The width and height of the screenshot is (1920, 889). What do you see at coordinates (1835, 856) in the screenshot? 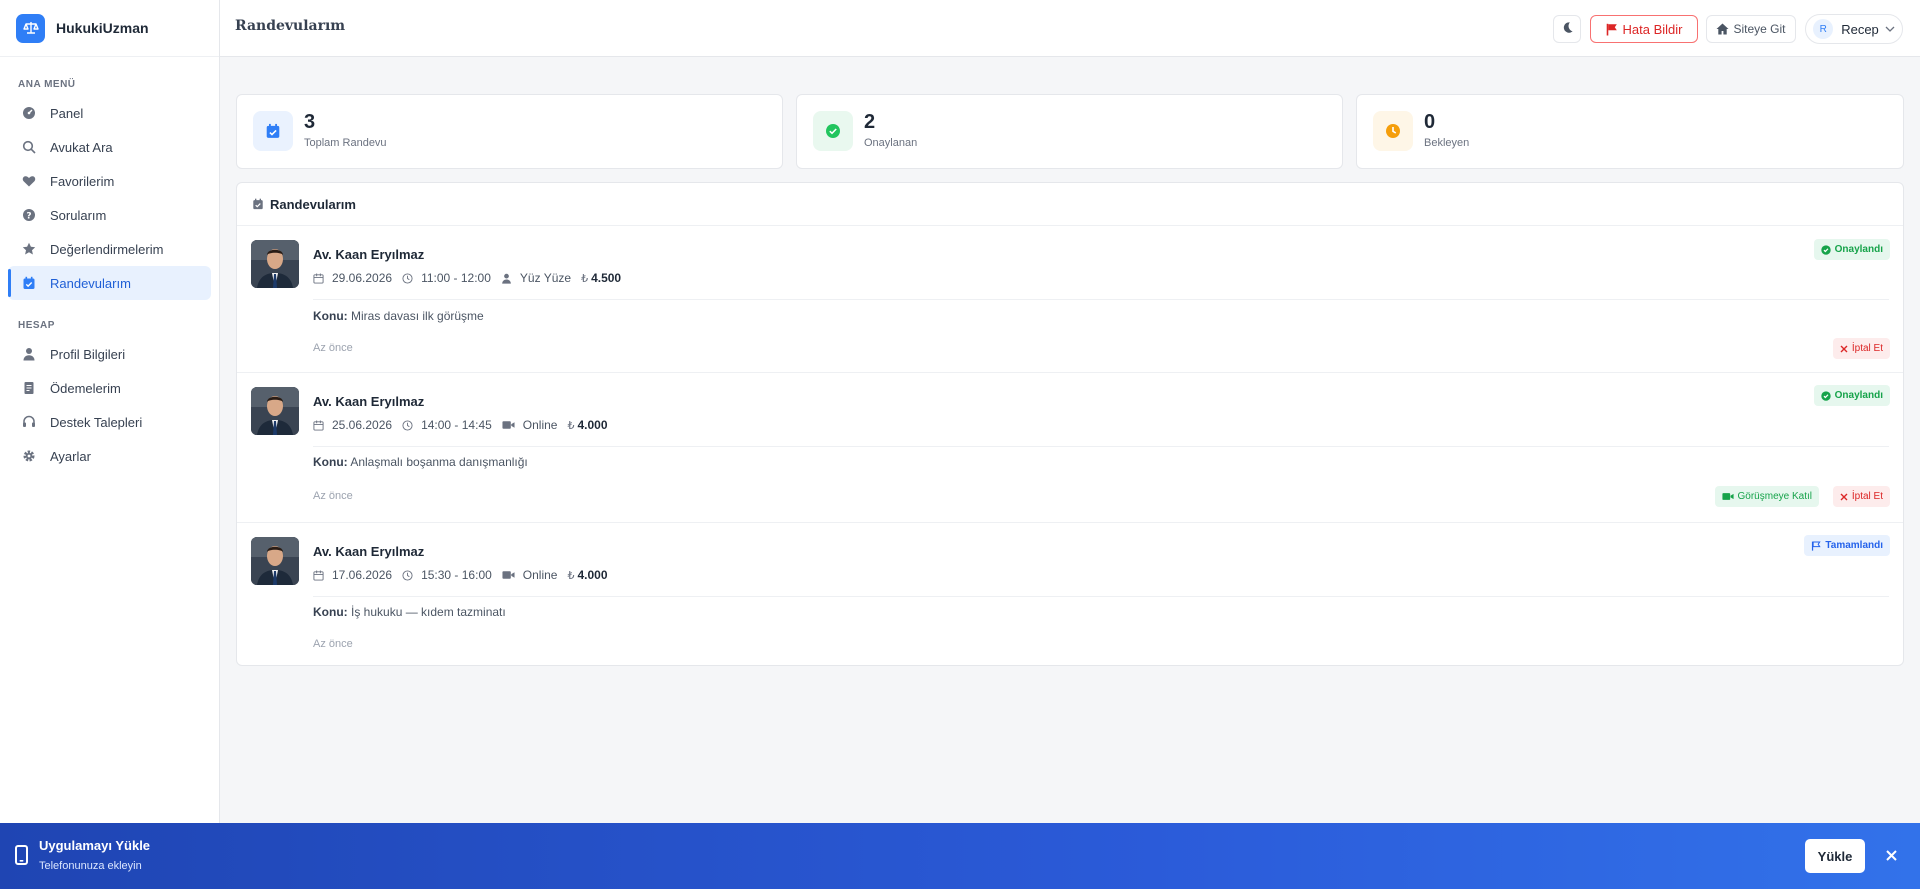
I see `install-button: Yükle` at bounding box center [1835, 856].